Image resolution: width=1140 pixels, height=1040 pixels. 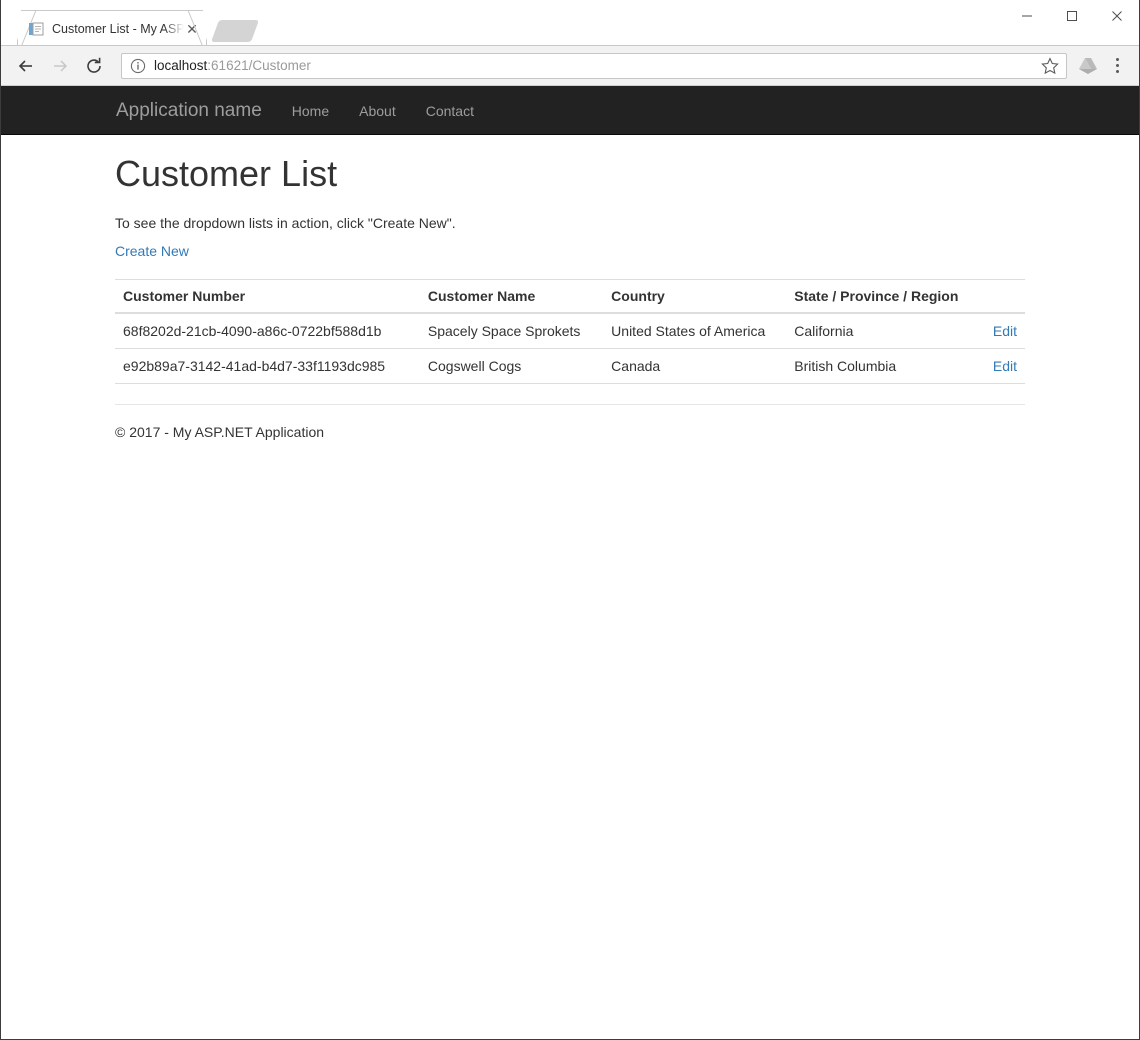 What do you see at coordinates (1088, 66) in the screenshot?
I see `drive-icon` at bounding box center [1088, 66].